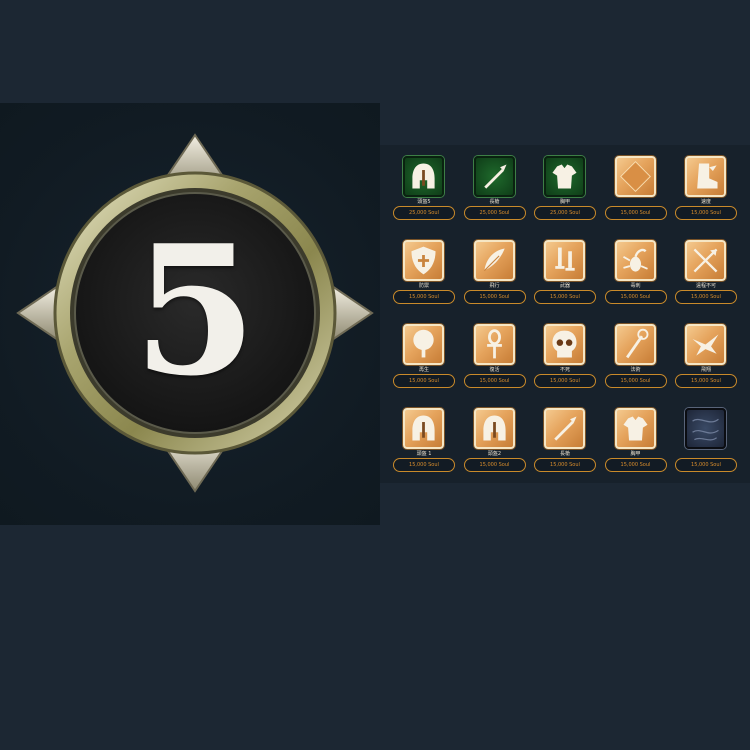 This screenshot has width=750, height=750. Describe the element at coordinates (635, 176) in the screenshot. I see `gem-icon` at that location.